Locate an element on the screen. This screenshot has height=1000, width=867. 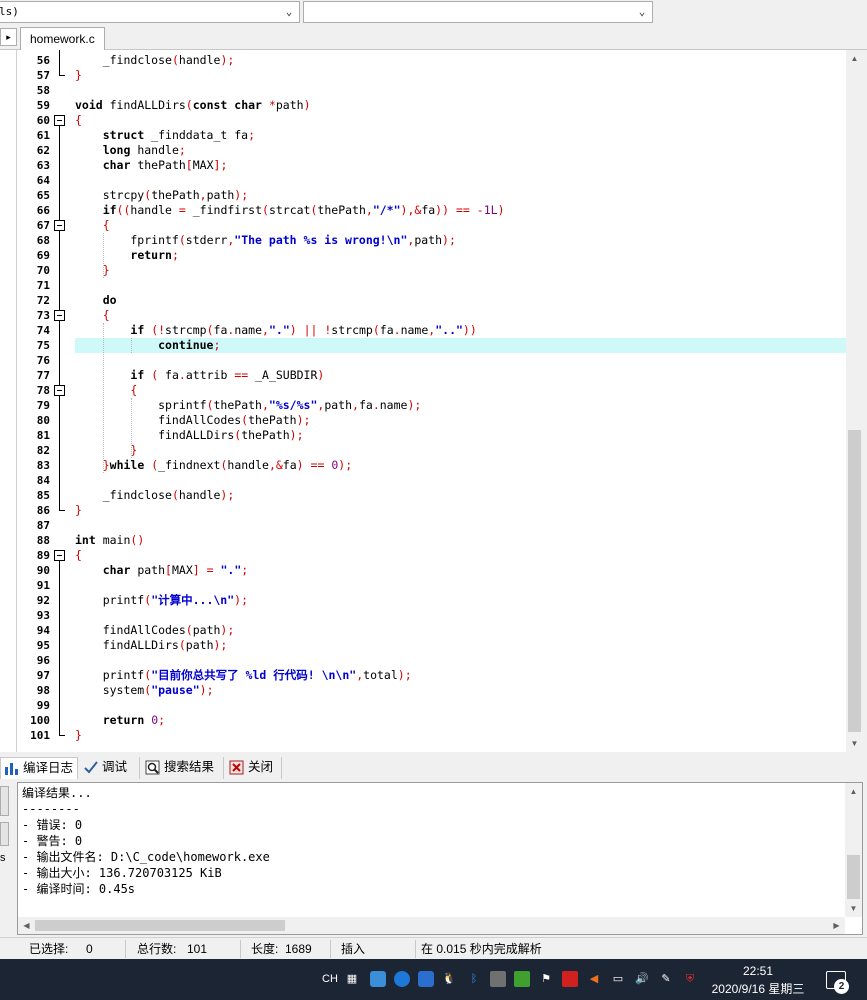
ime-grid-icon: ▦ is located at coordinates (352, 979).